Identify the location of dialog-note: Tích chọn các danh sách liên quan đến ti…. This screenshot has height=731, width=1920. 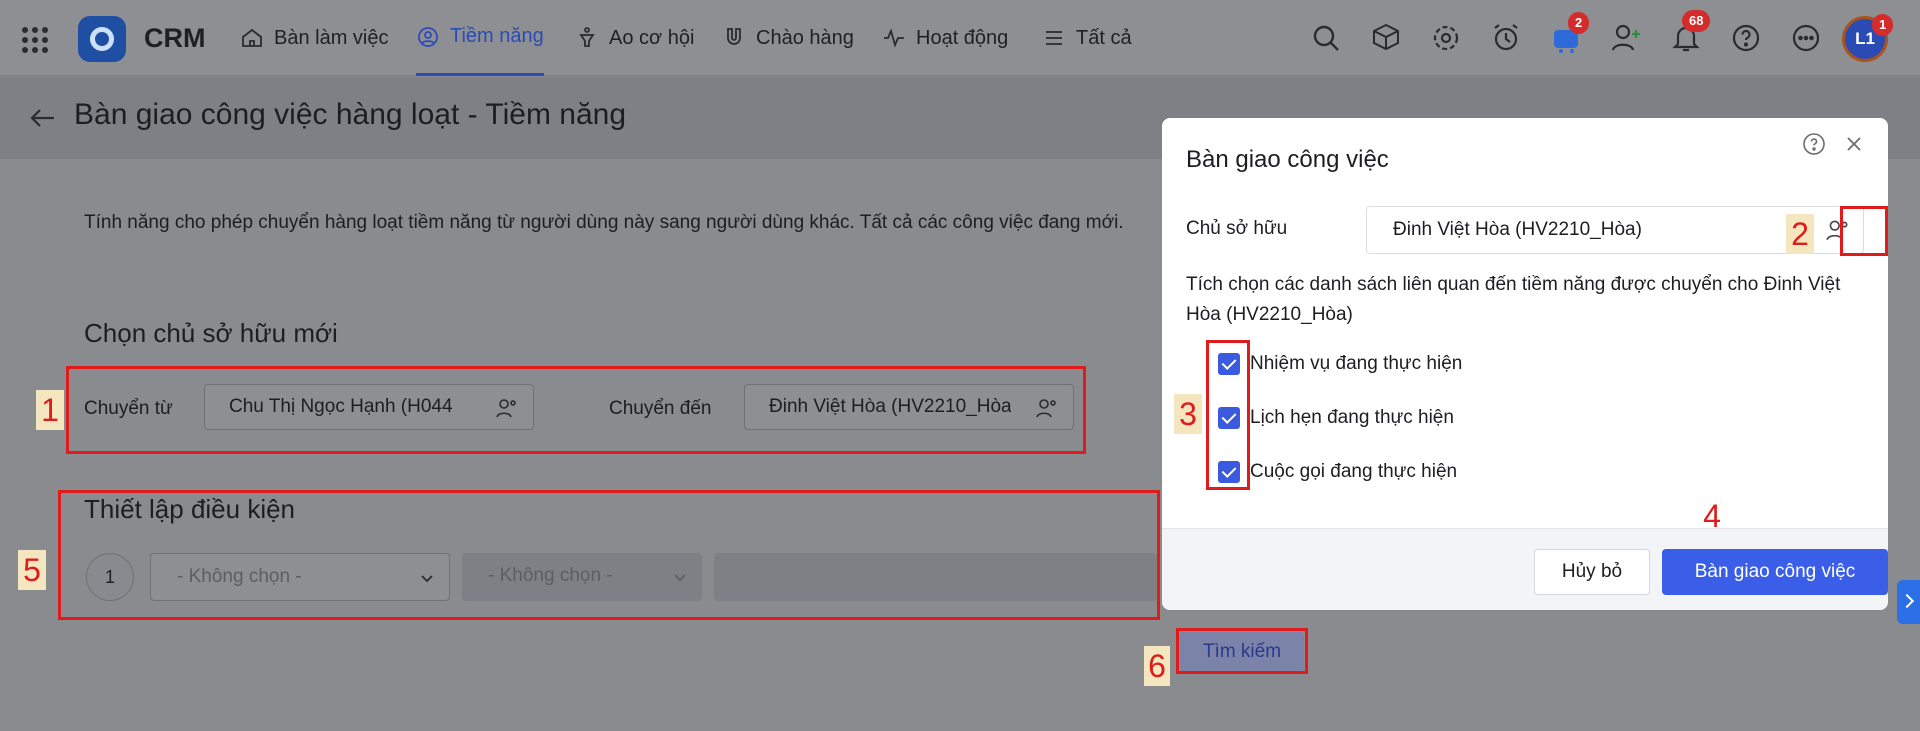
(1513, 299).